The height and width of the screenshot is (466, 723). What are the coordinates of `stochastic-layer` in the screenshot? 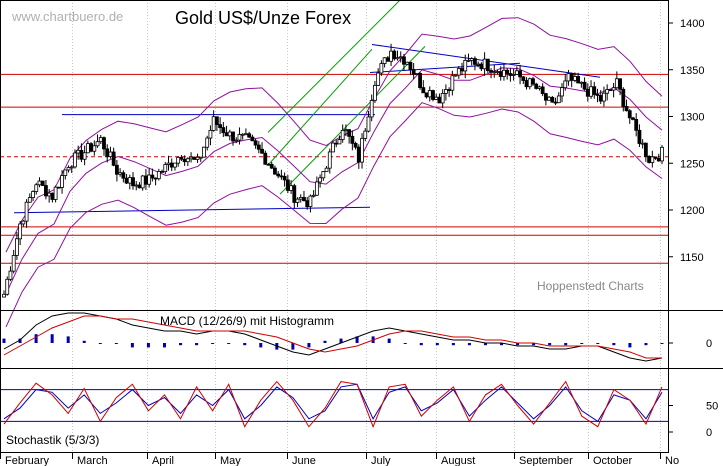 It's located at (334, 404).